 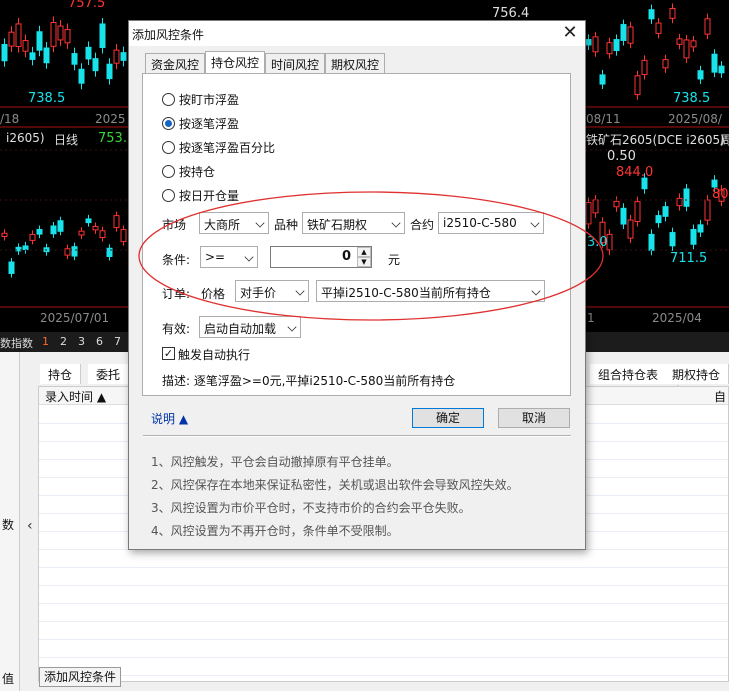 I want to click on radio-by-position: 按持仓, so click(x=188, y=171).